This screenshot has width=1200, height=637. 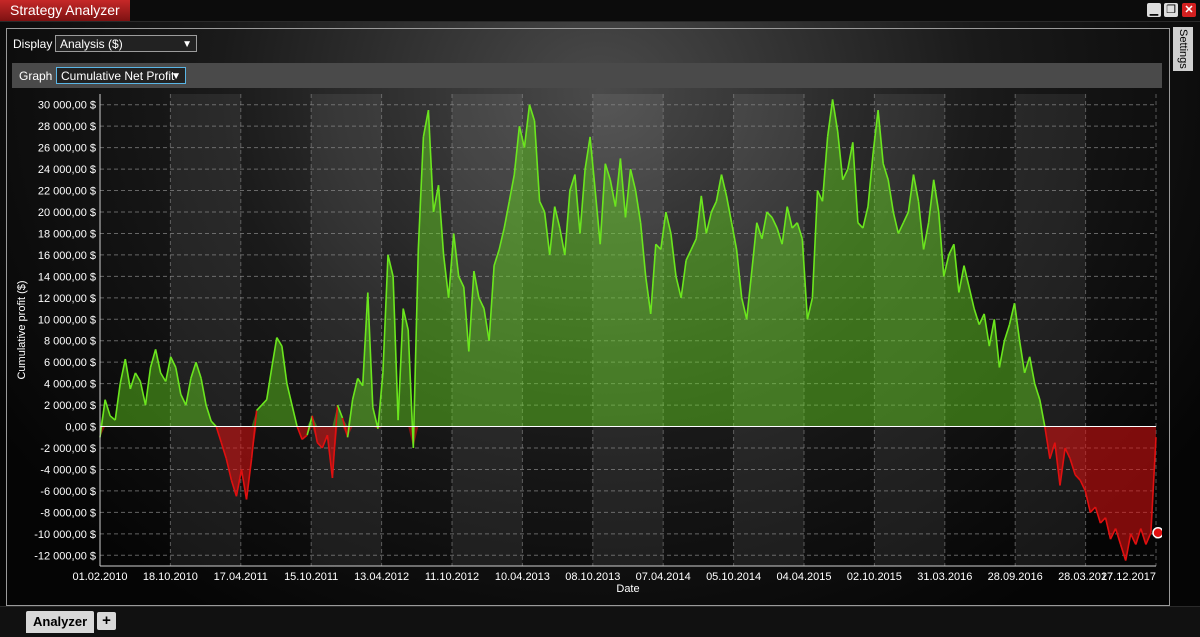 What do you see at coordinates (70, 406) in the screenshot?
I see `y-tick-label: 2 000,00 $` at bounding box center [70, 406].